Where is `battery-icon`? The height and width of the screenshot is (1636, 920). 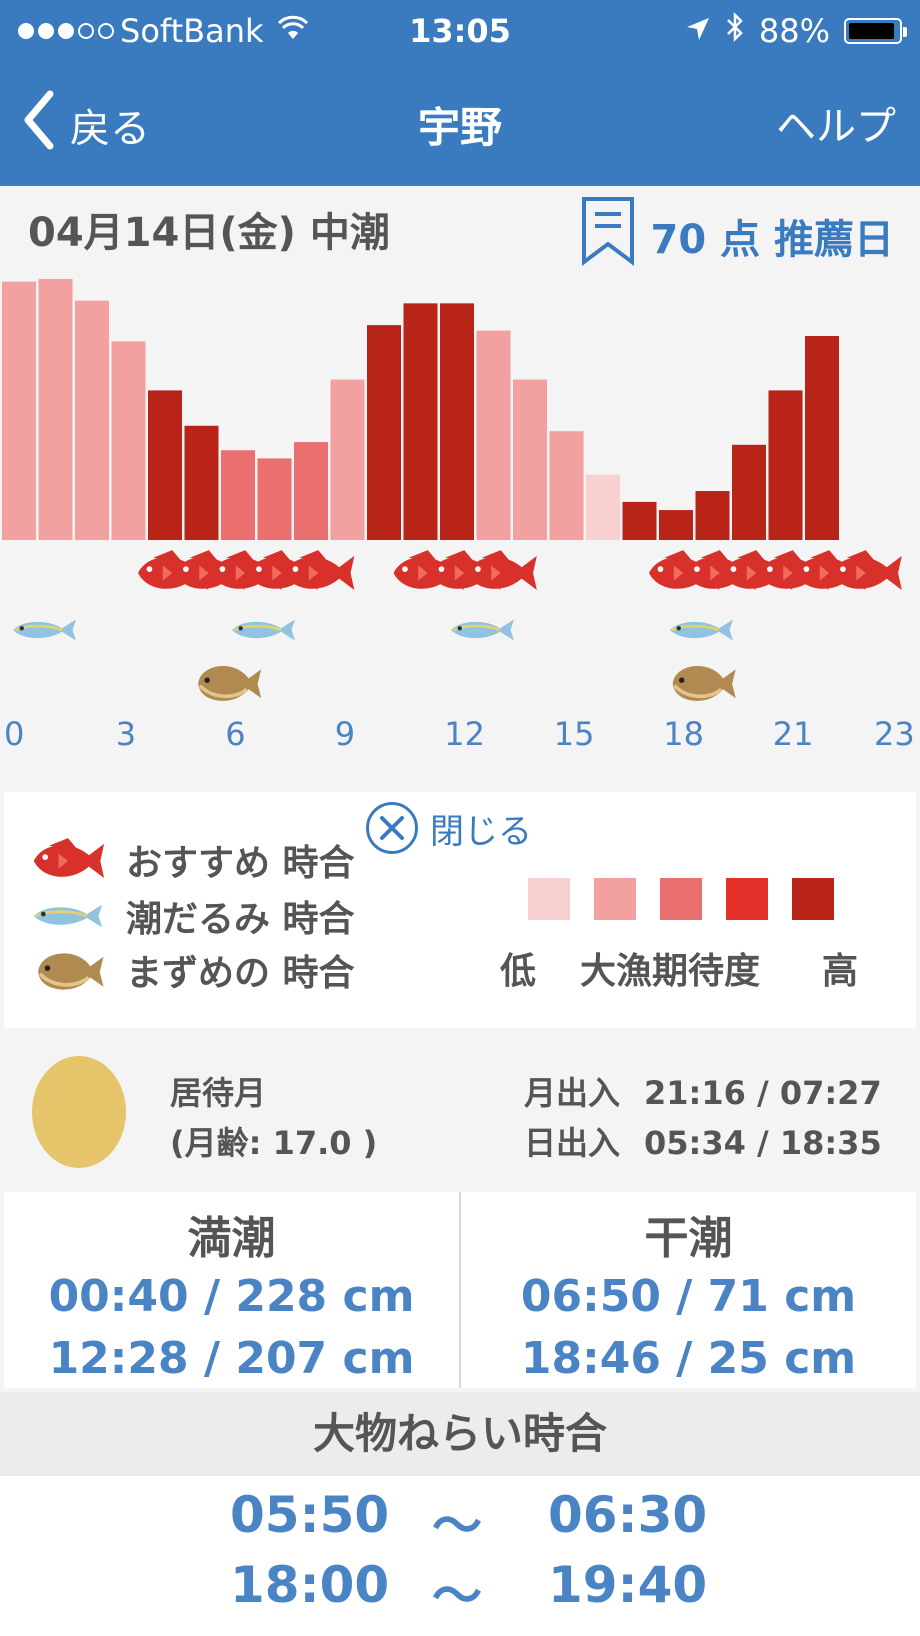
battery-icon is located at coordinates (875, 31).